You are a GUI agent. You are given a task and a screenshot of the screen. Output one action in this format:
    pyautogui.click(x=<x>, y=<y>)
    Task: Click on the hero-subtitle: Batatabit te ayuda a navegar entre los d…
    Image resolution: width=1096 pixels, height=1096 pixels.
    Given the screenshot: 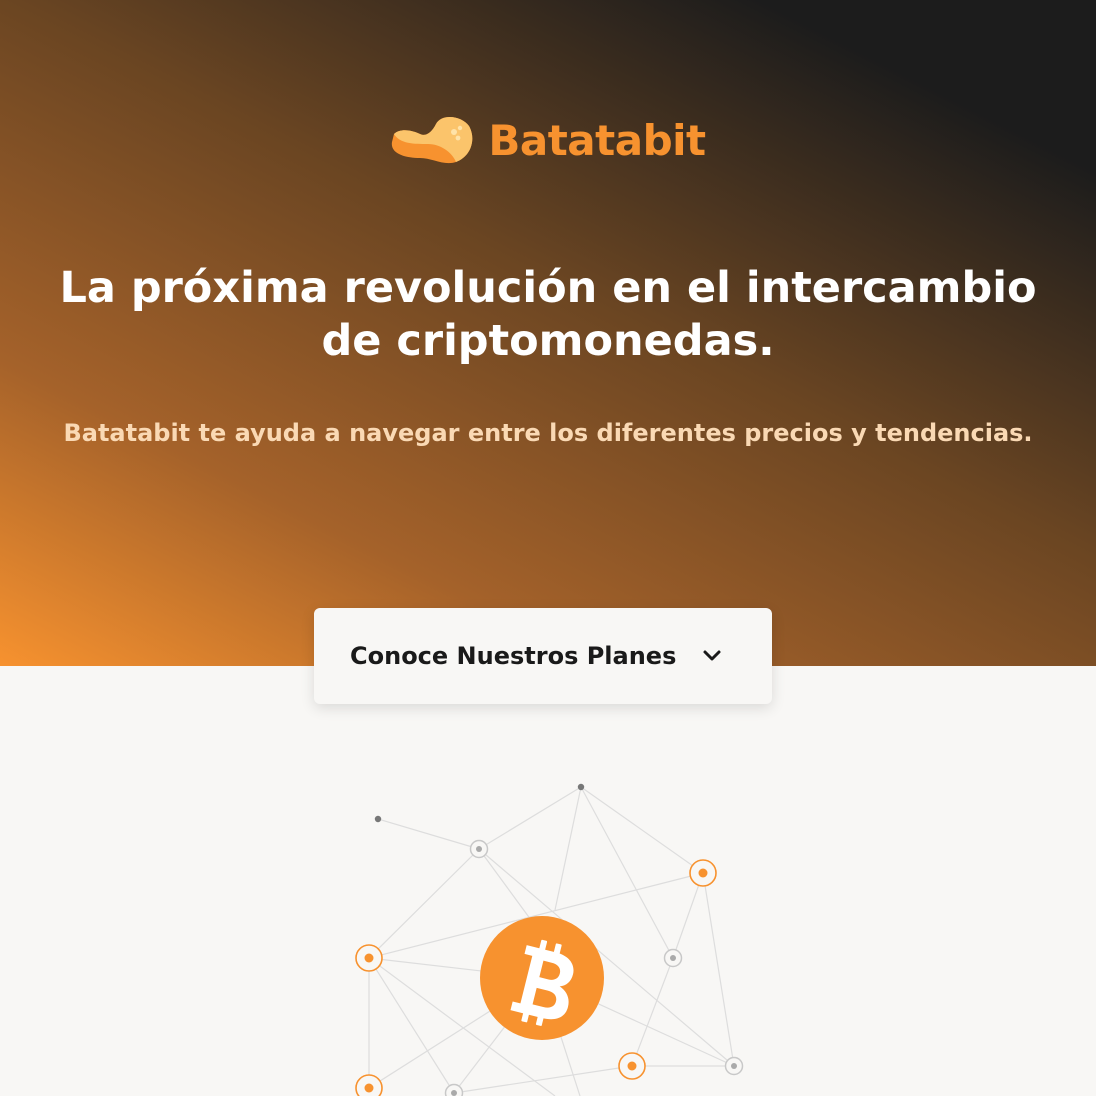 What is the action you would take?
    pyautogui.click(x=548, y=433)
    